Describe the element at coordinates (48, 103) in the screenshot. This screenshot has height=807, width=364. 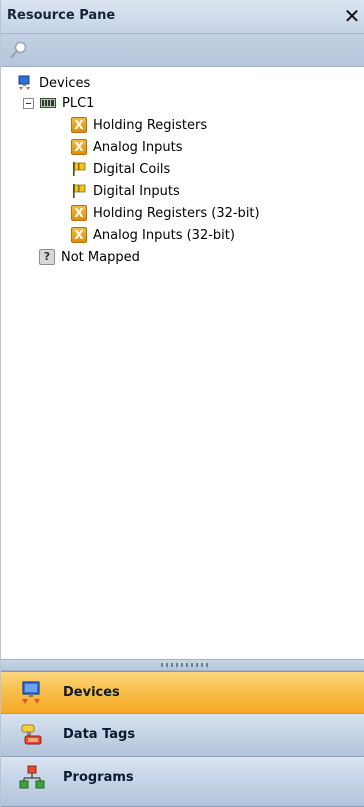
I see `plc-icon` at that location.